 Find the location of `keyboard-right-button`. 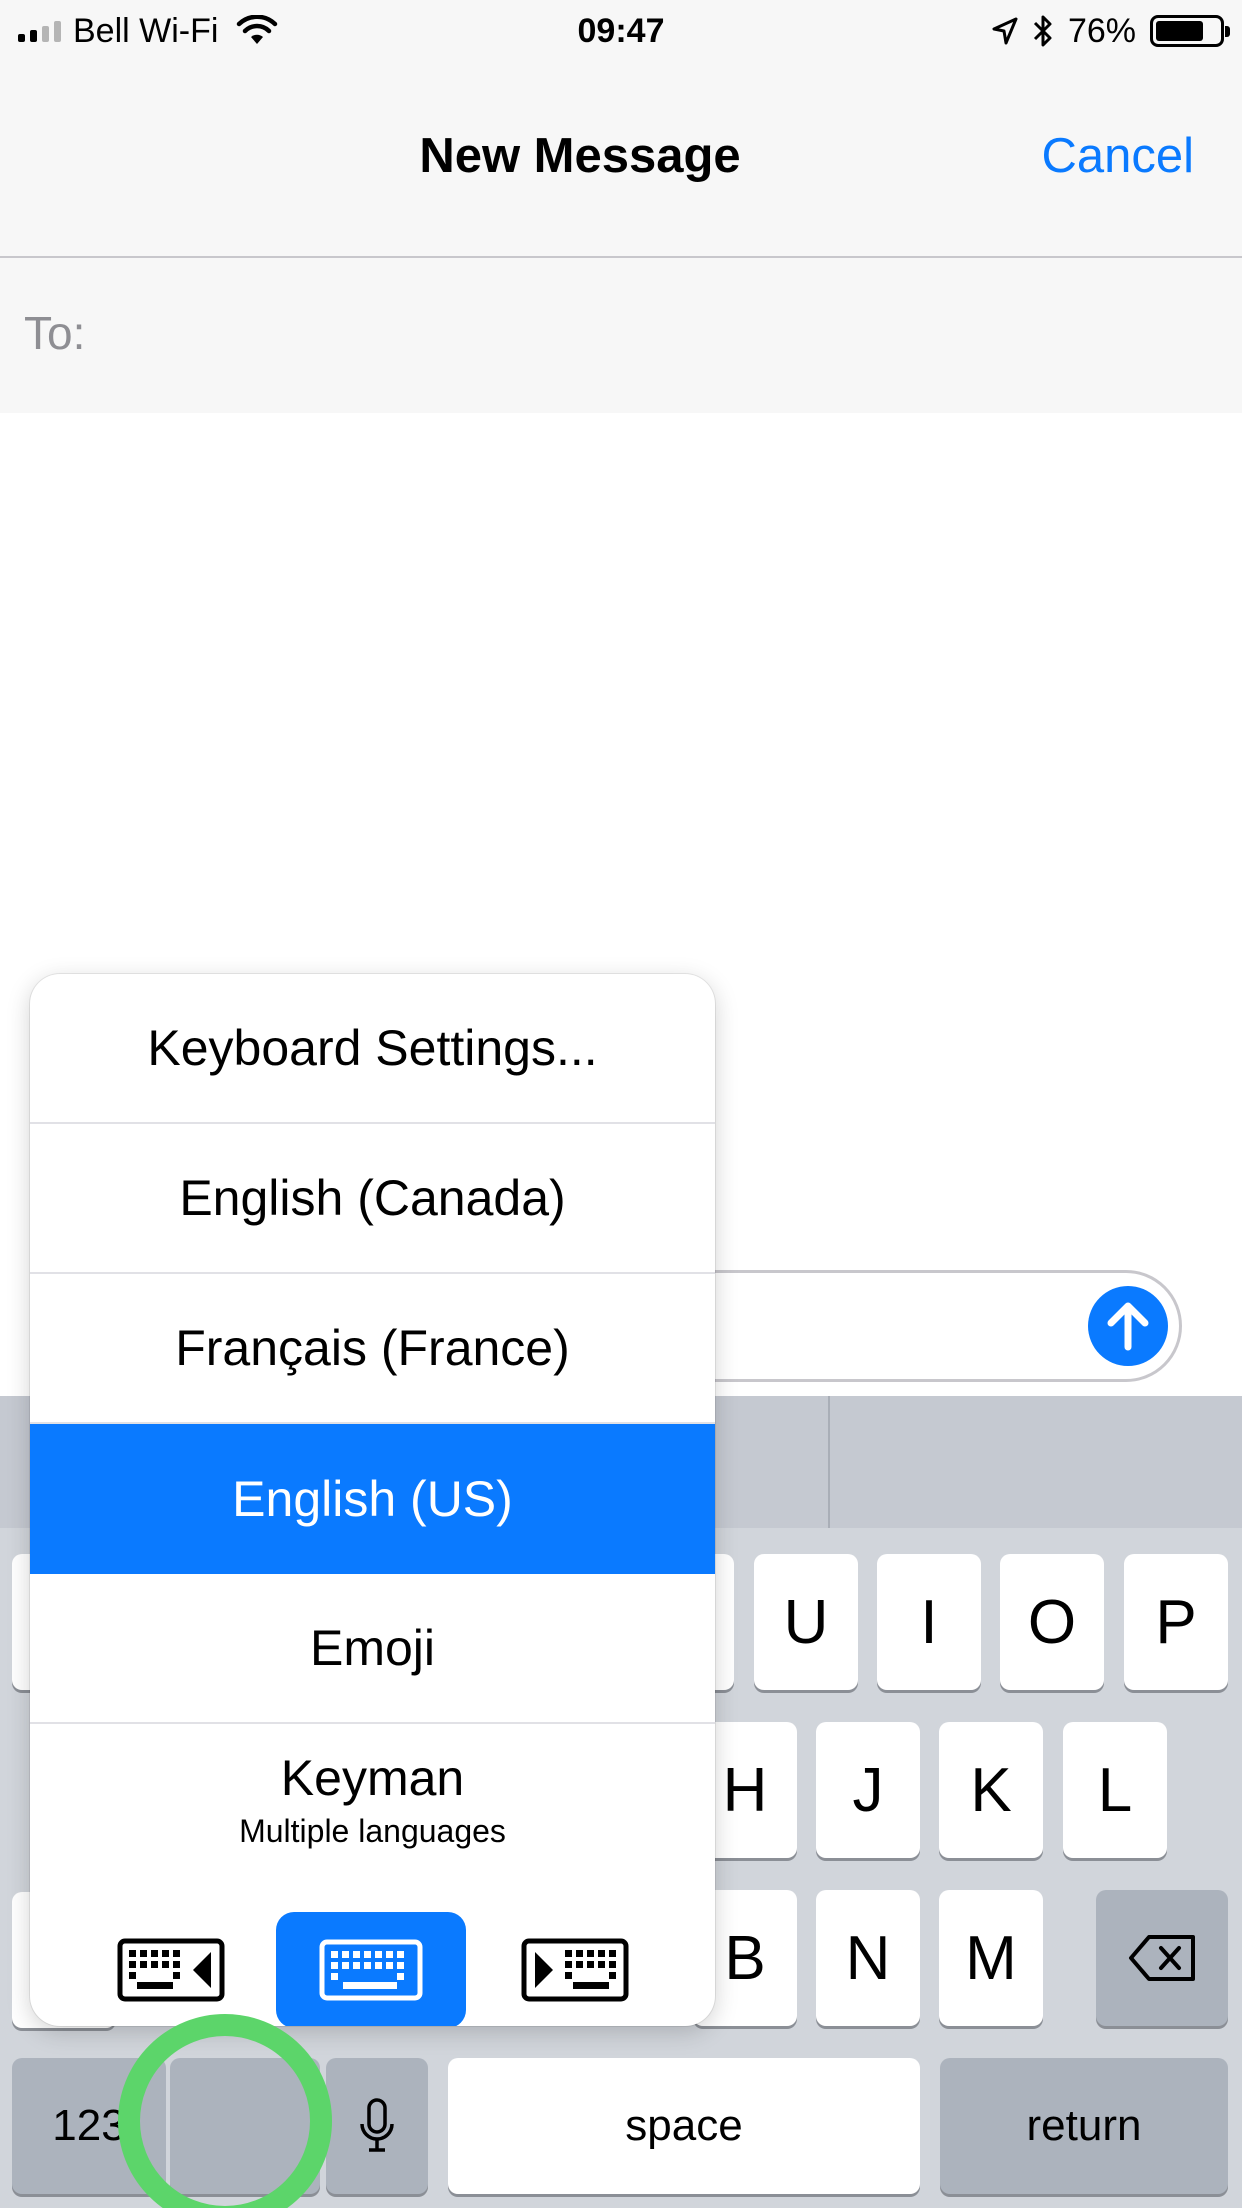

keyboard-right-button is located at coordinates (575, 1969).